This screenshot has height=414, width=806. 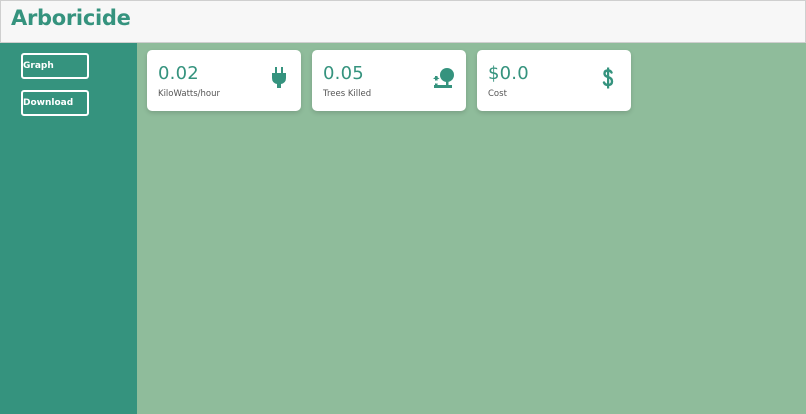 I want to click on trees-killed-card: 0.05 Trees Killed, so click(x=389, y=80).